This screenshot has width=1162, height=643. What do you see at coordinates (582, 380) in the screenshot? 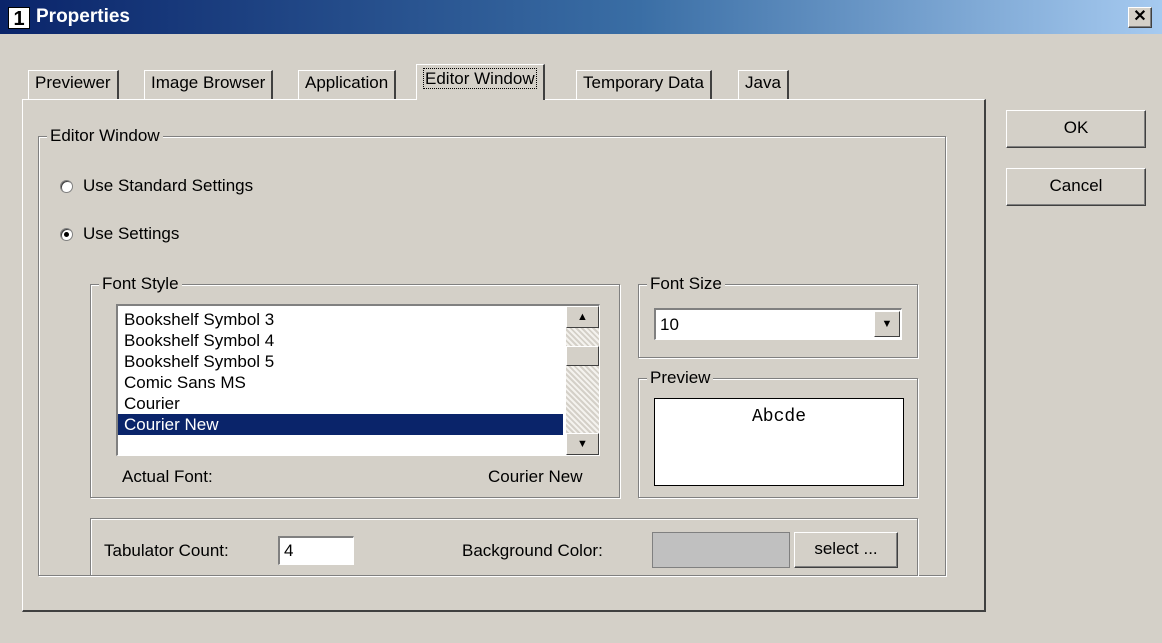
I see `vertical-scrollbar: ▲ ▼` at bounding box center [582, 380].